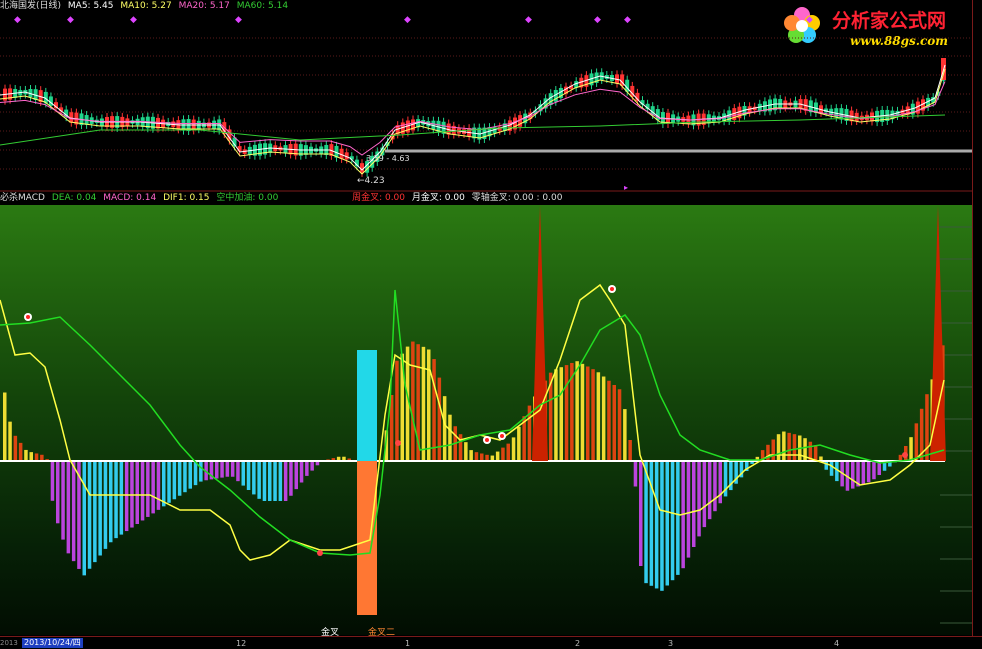 The height and width of the screenshot is (649, 982). I want to click on date-axis: 2013 2013/10/24/四 12 1 2 3 4, so click(491, 642).